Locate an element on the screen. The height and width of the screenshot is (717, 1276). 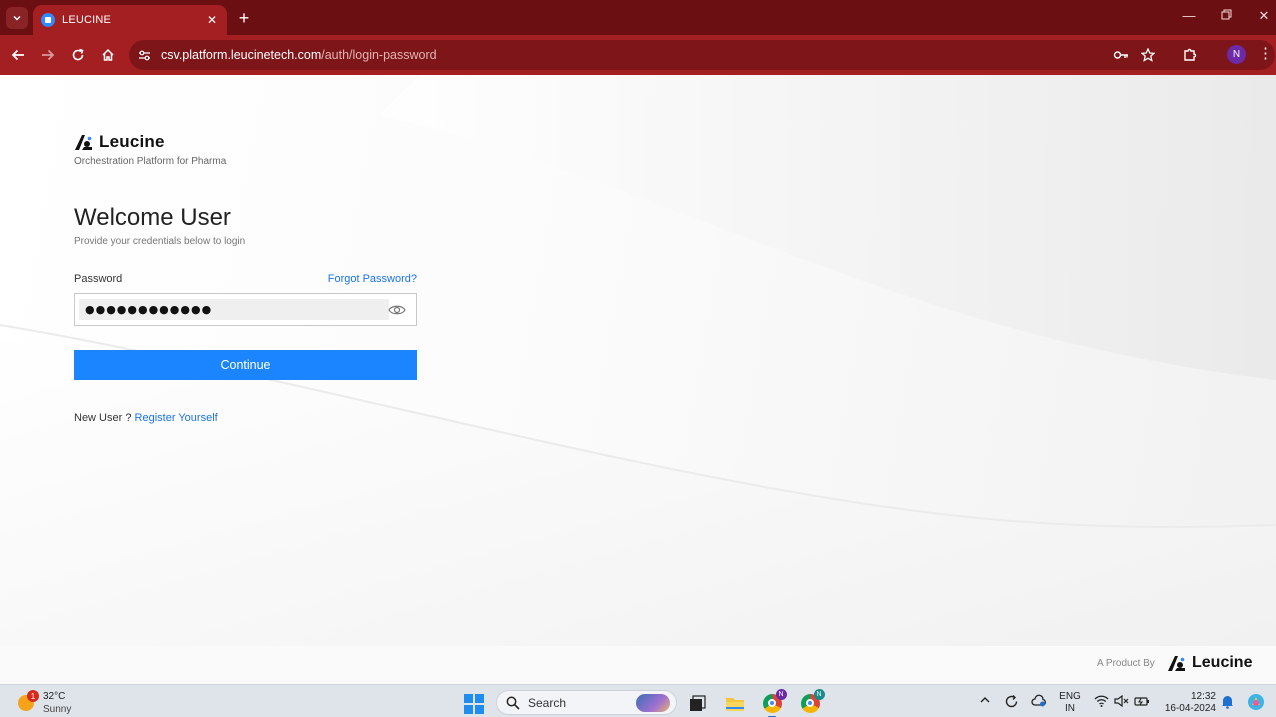
tab-leucine: LEUCINE ✕ is located at coordinates (130, 20).